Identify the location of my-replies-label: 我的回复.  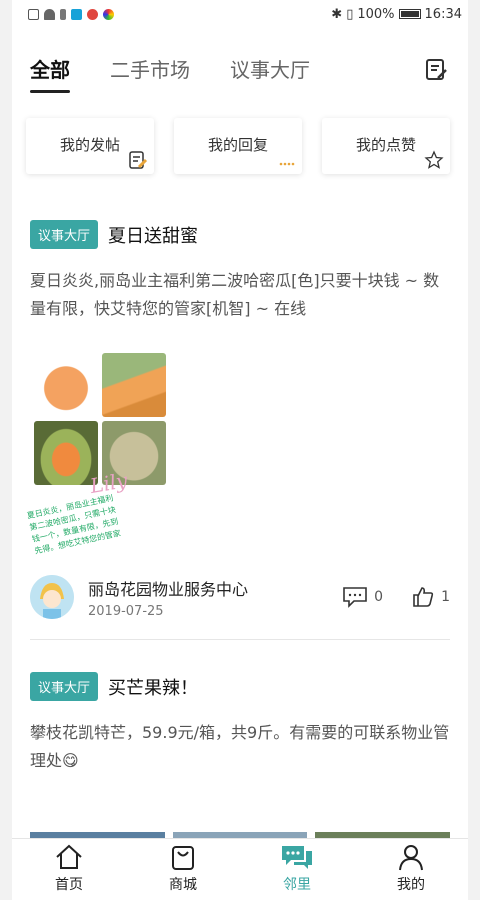
(237, 144).